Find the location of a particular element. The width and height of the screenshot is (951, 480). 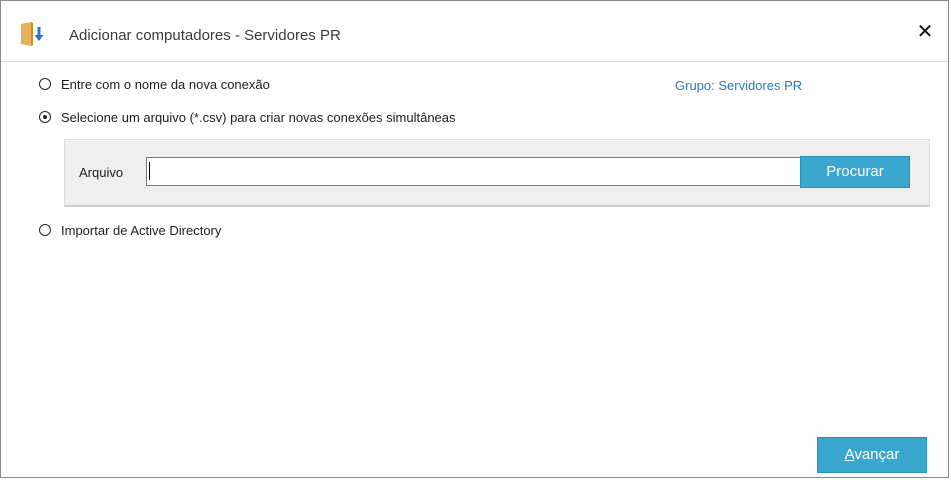

next-button: Avançar is located at coordinates (872, 455).